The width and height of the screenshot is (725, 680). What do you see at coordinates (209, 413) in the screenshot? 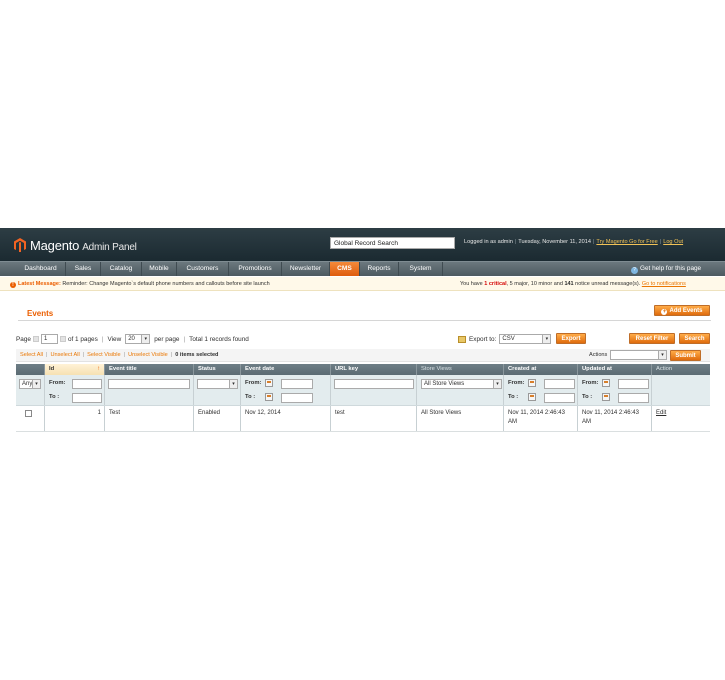
I see `cell-status: Enabled` at bounding box center [209, 413].